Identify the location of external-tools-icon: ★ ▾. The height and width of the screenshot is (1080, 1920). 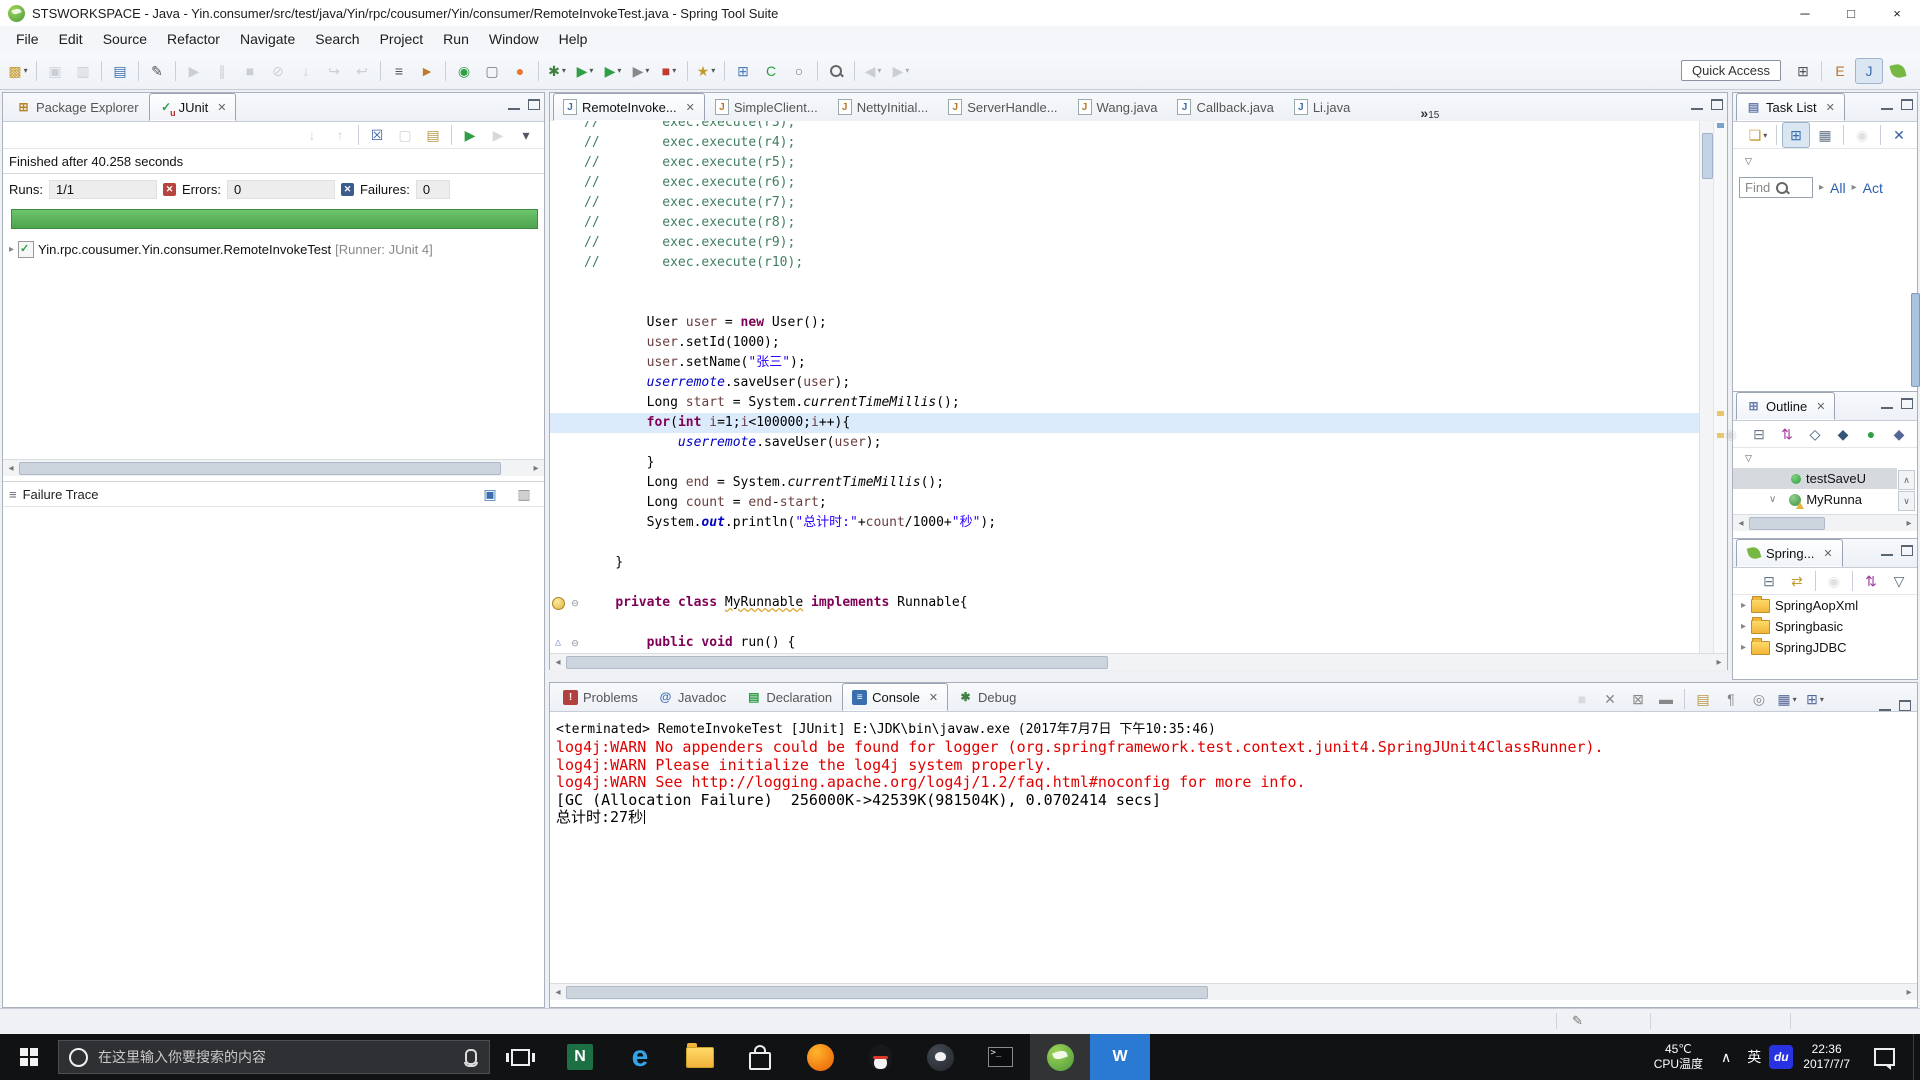
(706, 71).